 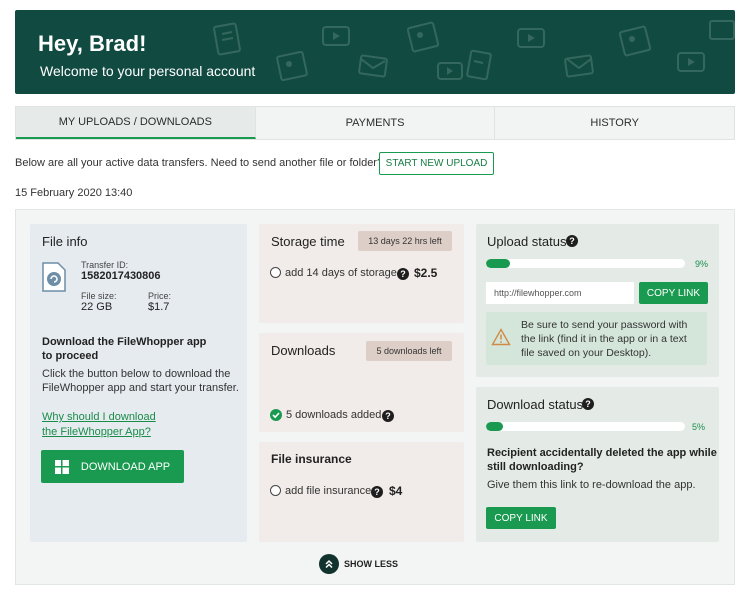 What do you see at coordinates (560, 293) in the screenshot?
I see `upload-link-field: http://filewhopper.com` at bounding box center [560, 293].